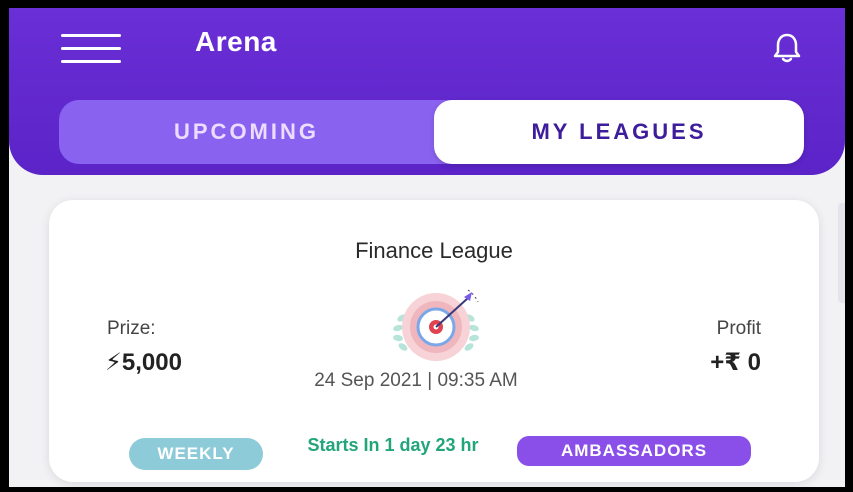 This screenshot has height=492, width=853. I want to click on prize-label: Prize:, so click(131, 328).